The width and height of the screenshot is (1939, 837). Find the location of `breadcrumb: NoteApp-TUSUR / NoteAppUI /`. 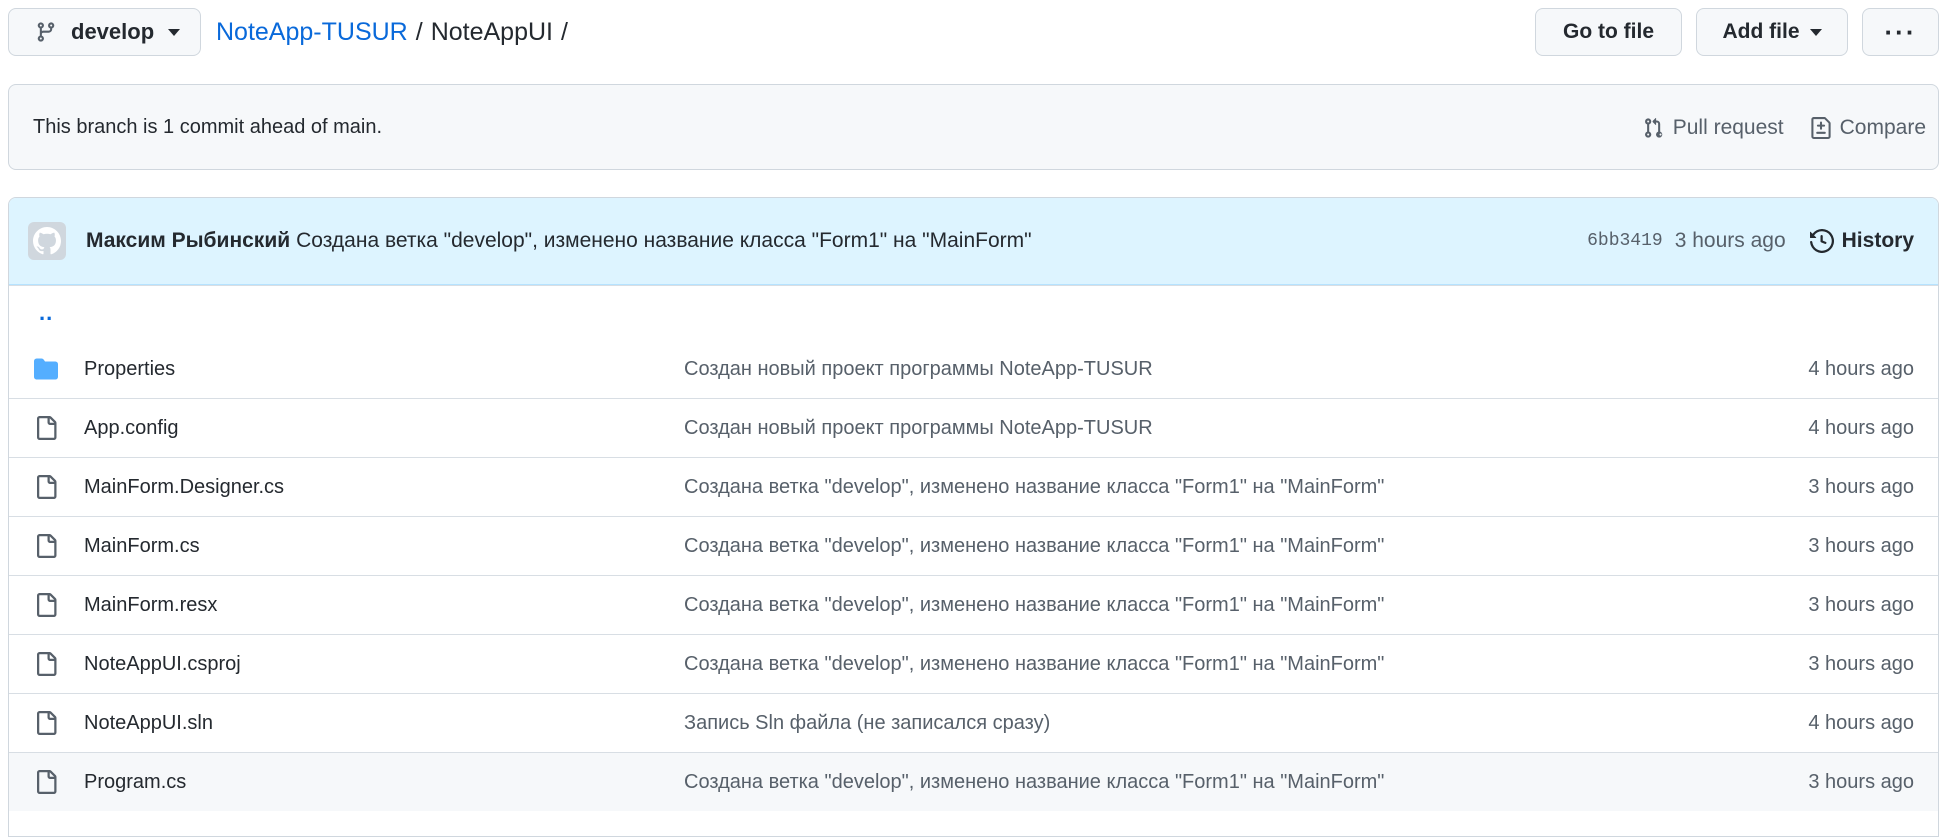

breadcrumb: NoteApp-TUSUR / NoteAppUI / is located at coordinates (396, 32).